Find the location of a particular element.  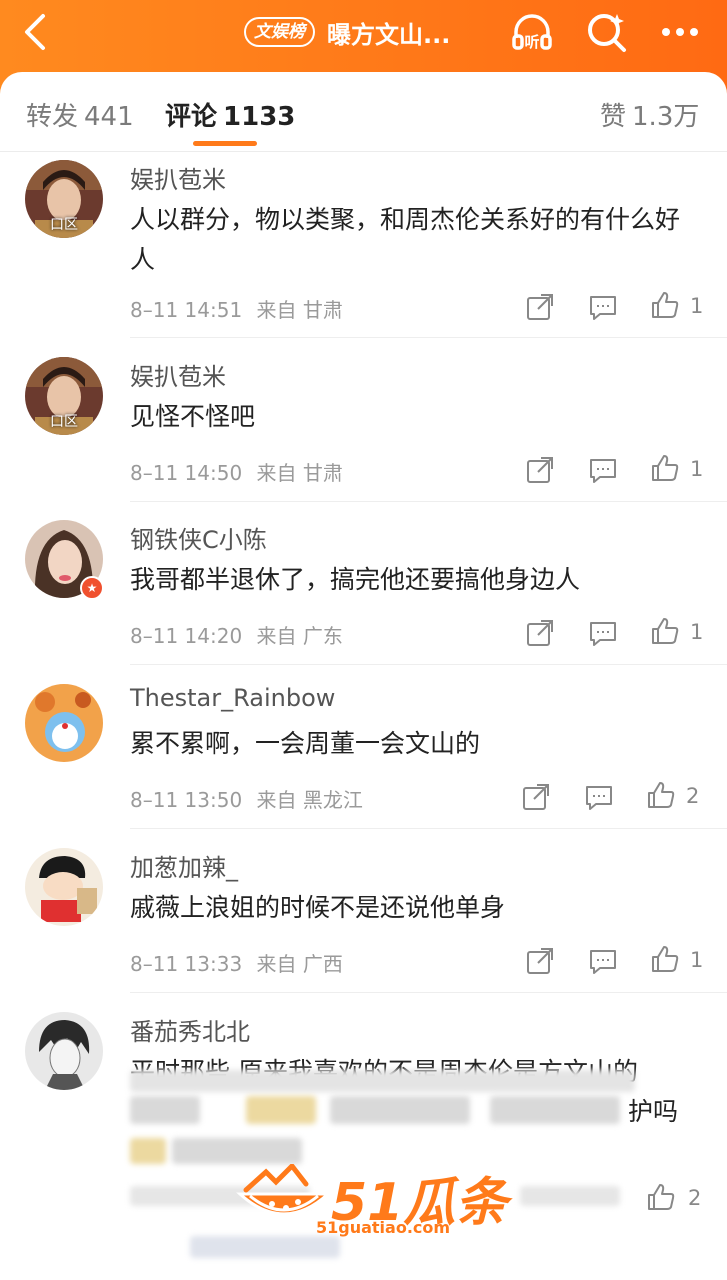

watermelon-logo-icon is located at coordinates (284, 1190).